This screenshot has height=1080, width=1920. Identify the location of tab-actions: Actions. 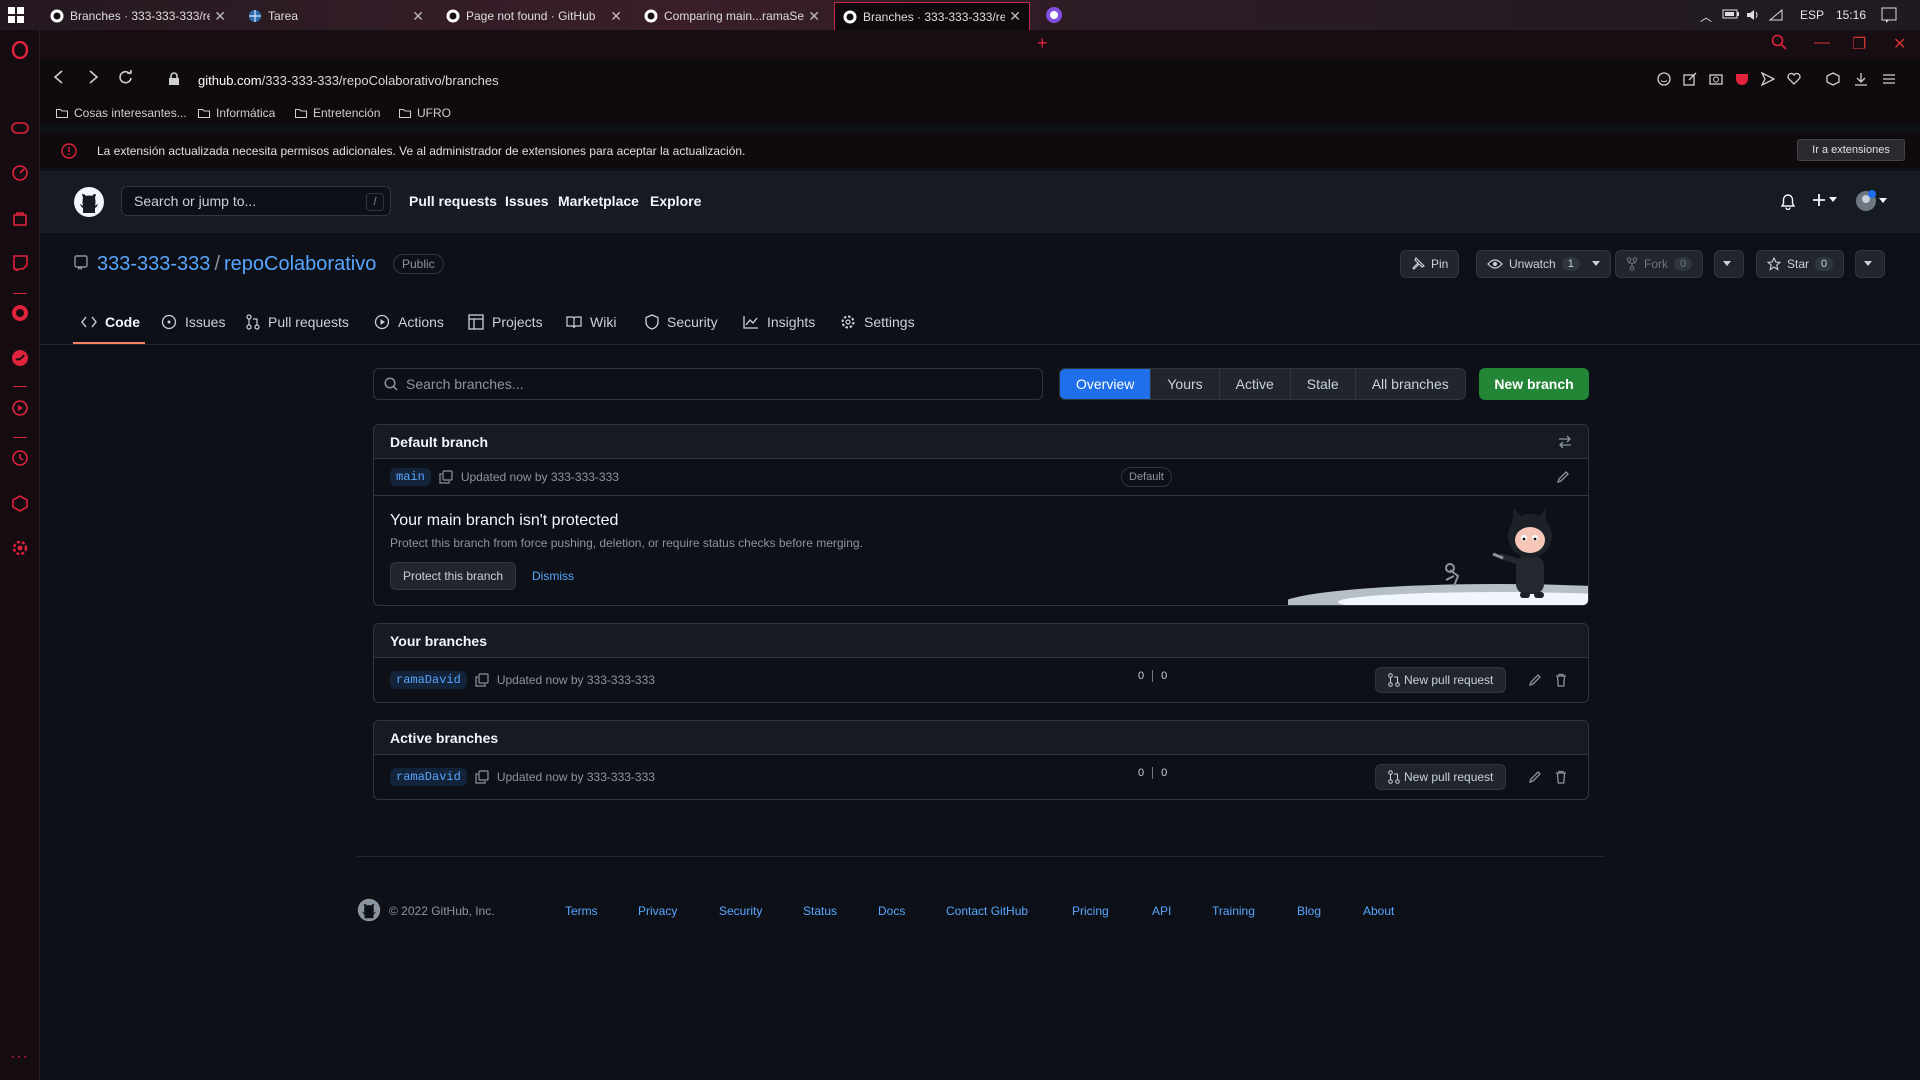
(409, 322).